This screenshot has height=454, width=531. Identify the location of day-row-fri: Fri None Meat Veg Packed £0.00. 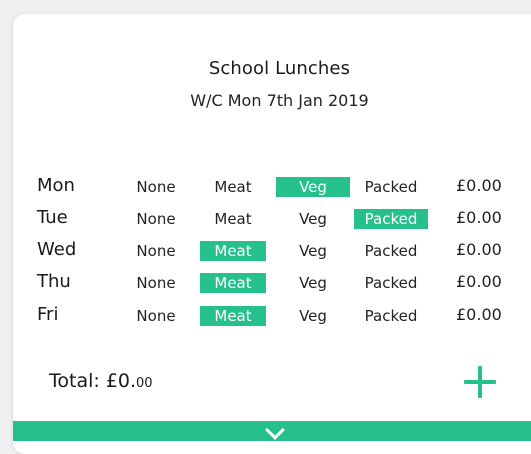
(272, 315).